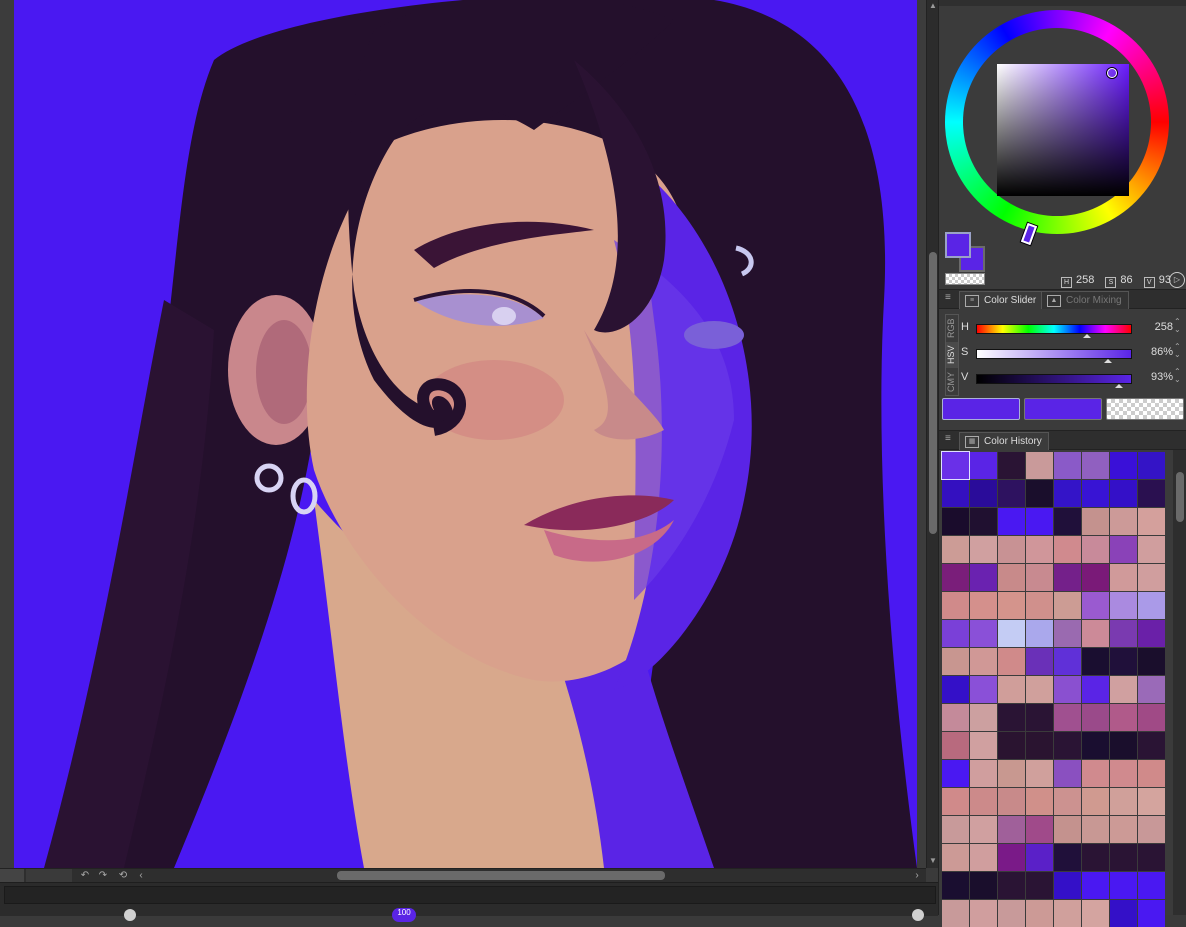 This screenshot has width=1186, height=927. Describe the element at coordinates (1001, 300) in the screenshot. I see `tab-color-slider: ≡ Color Slider` at that location.